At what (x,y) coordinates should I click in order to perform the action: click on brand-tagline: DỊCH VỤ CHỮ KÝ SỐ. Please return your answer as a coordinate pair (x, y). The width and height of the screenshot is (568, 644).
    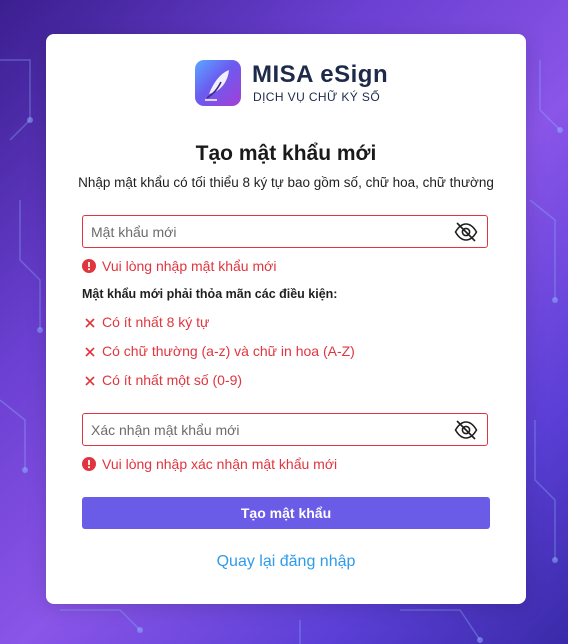
    Looking at the image, I should click on (317, 97).